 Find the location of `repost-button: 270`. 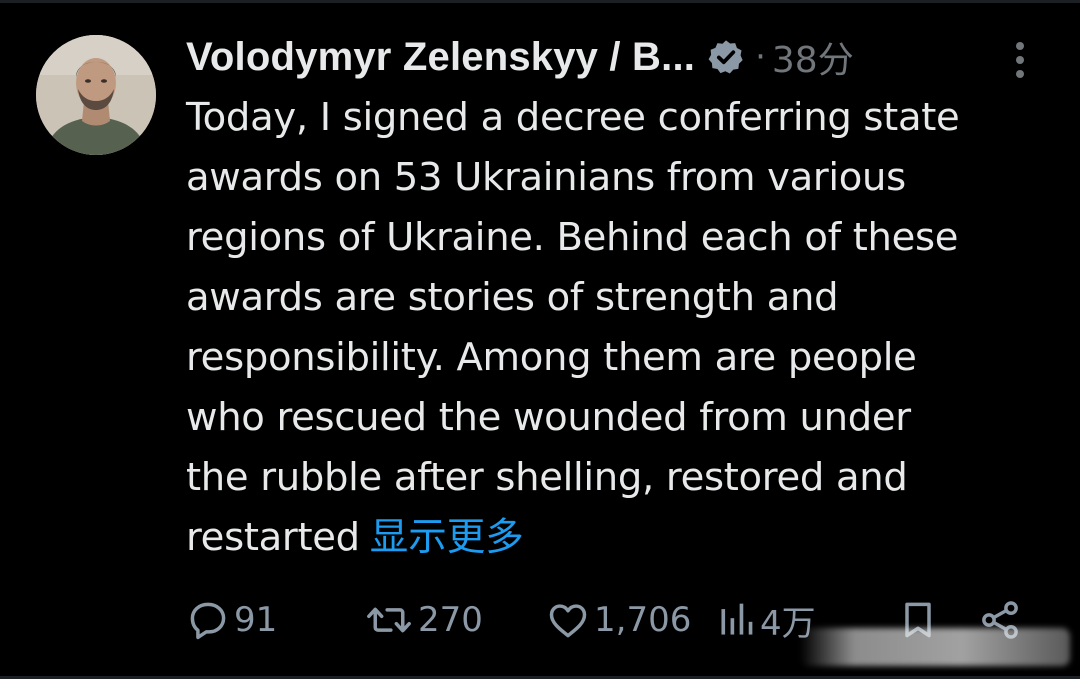

repost-button: 270 is located at coordinates (423, 620).